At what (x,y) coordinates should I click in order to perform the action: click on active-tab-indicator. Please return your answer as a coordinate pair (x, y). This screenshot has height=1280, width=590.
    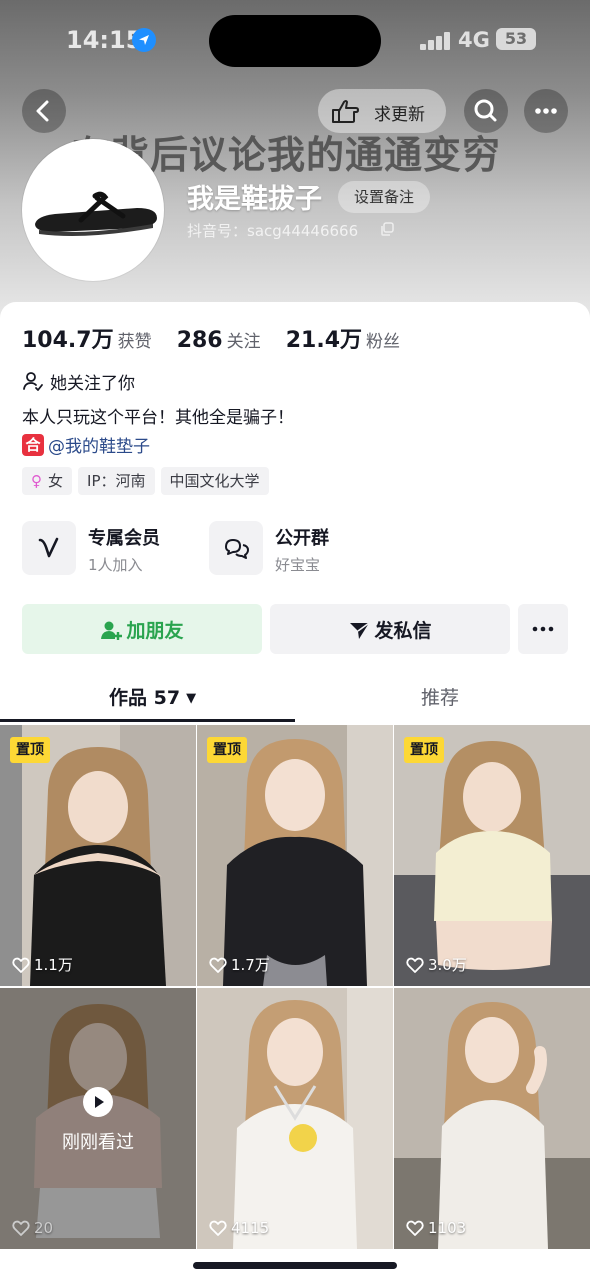
    Looking at the image, I should click on (147, 720).